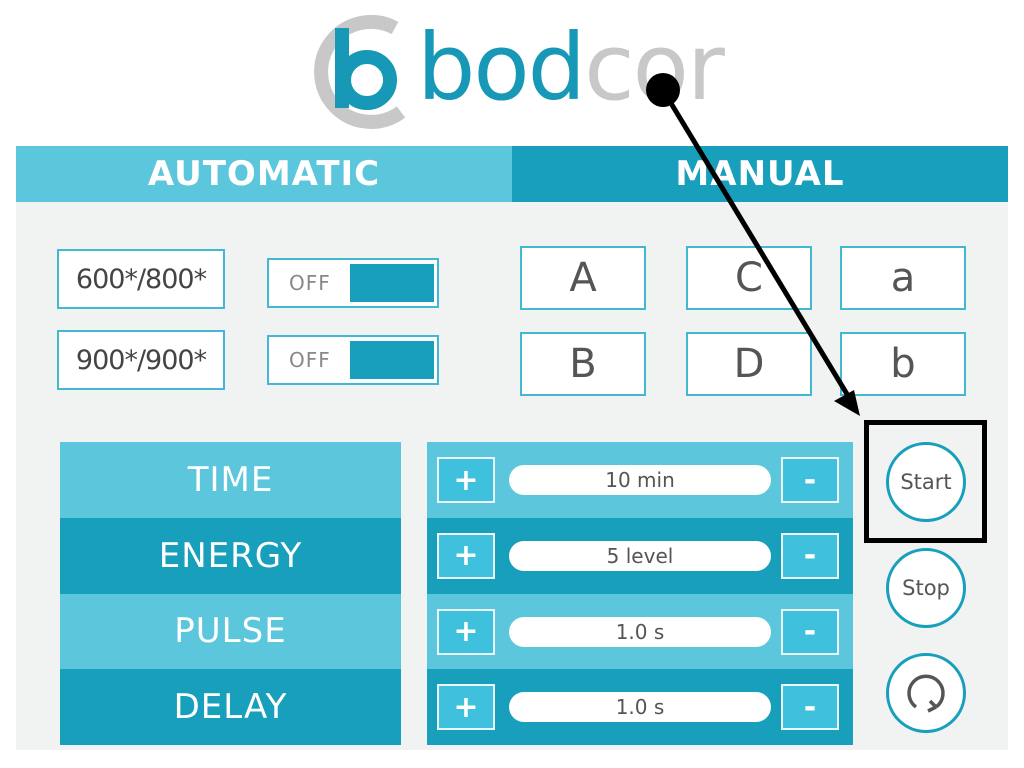 Image resolution: width=1024 pixels, height=768 pixels. I want to click on logo-wordmark: bodcor, so click(571, 68).